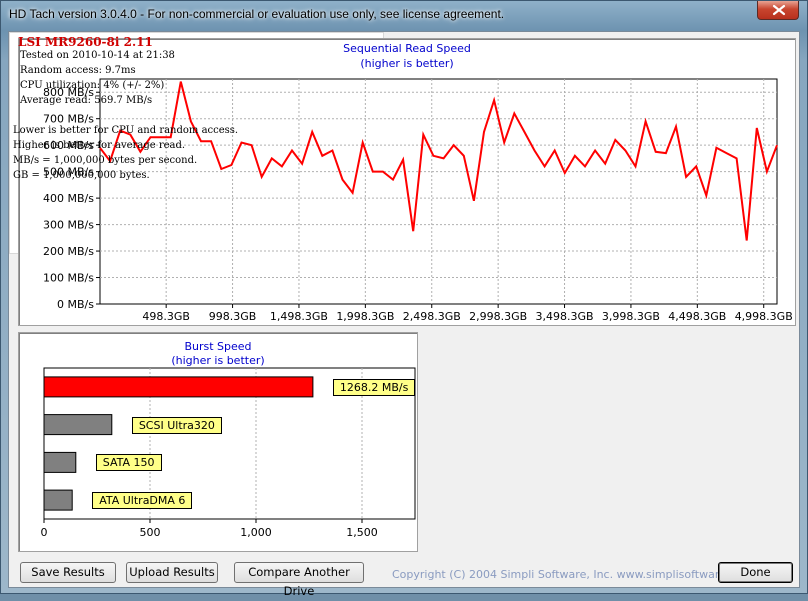  What do you see at coordinates (97, 55) in the screenshot?
I see `tested-on: Tested on 2010-10-14 at 21:38` at bounding box center [97, 55].